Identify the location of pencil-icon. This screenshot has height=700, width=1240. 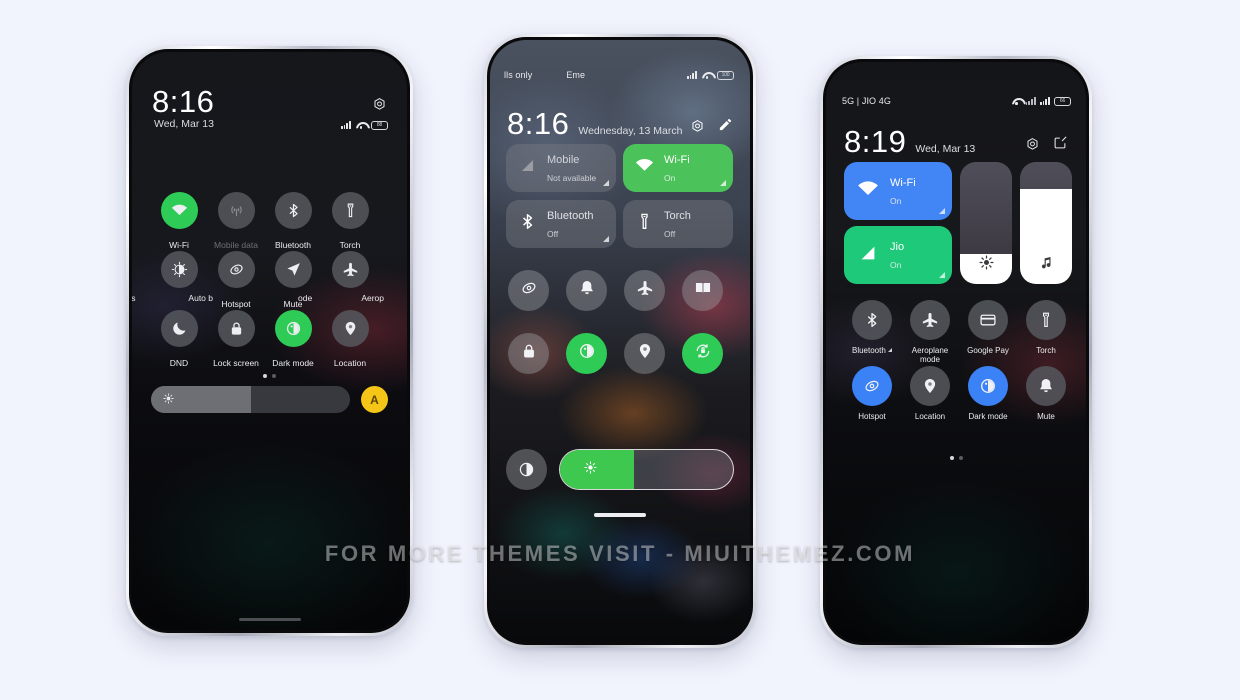
(725, 127).